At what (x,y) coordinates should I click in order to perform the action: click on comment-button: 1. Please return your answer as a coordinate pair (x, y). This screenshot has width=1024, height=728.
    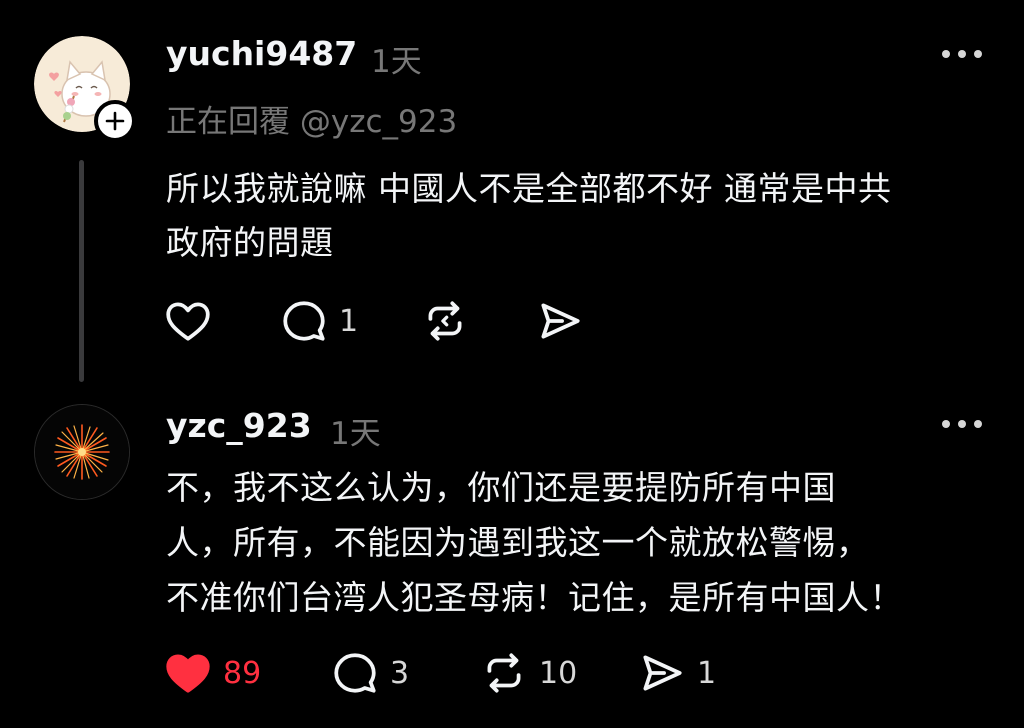
    Looking at the image, I should click on (318, 321).